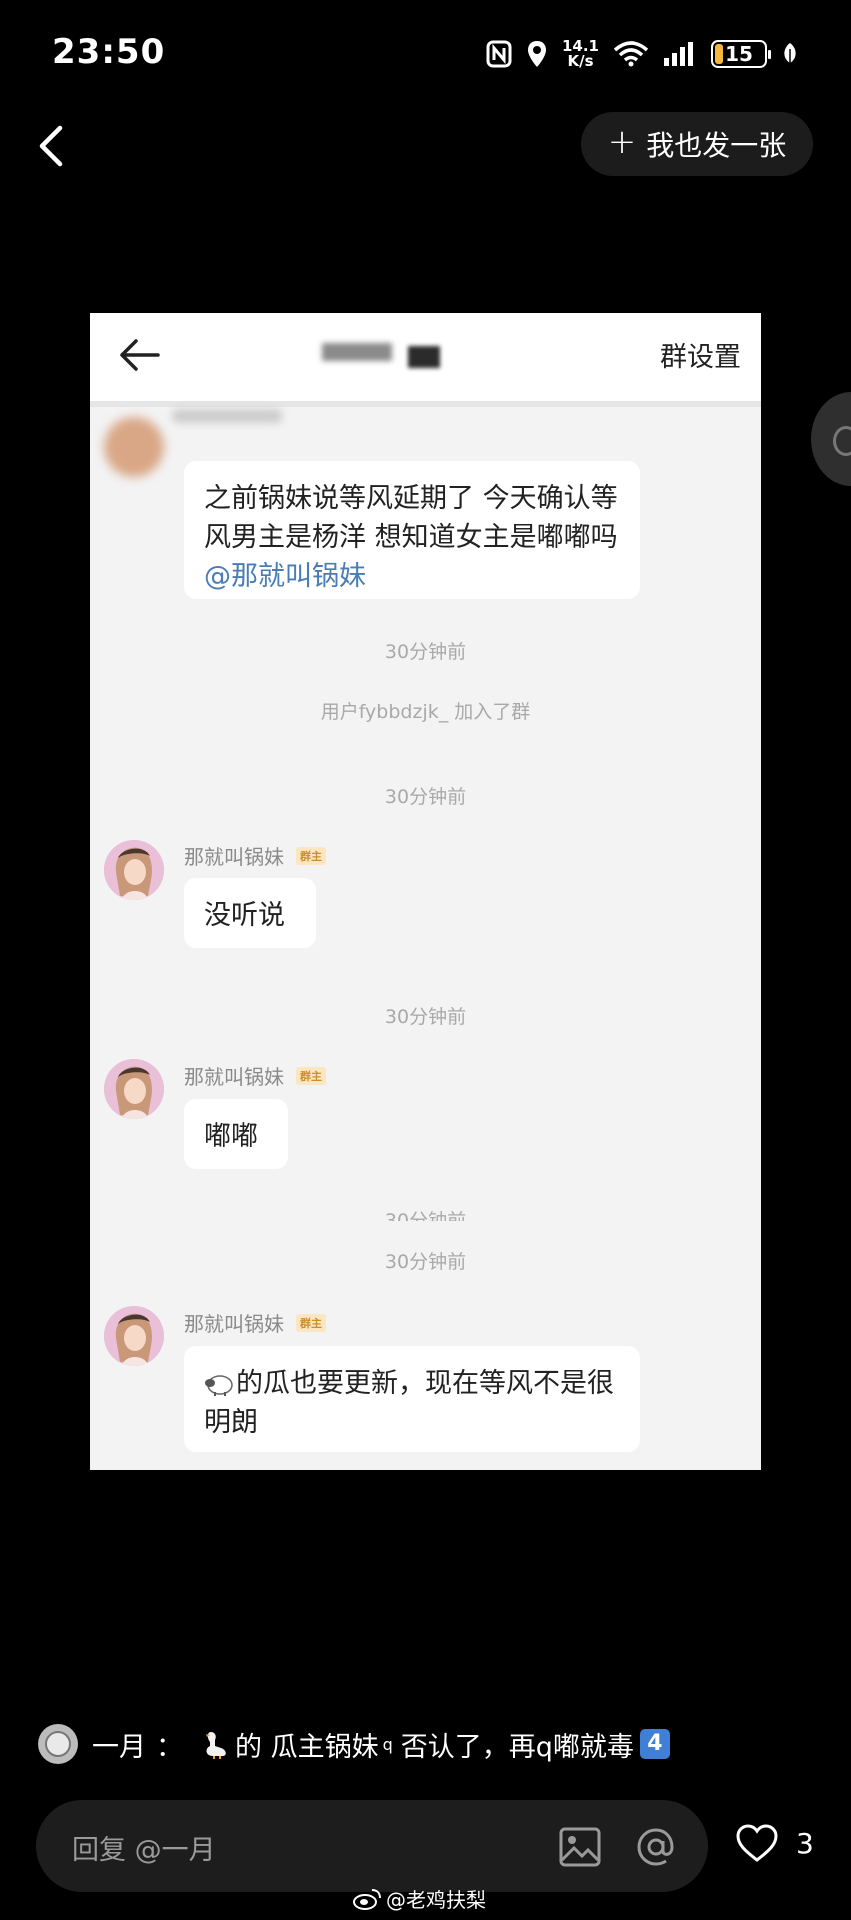 Image resolution: width=851 pixels, height=1920 pixels. What do you see at coordinates (231, 1136) in the screenshot?
I see `message-text: 嘟嘟` at bounding box center [231, 1136].